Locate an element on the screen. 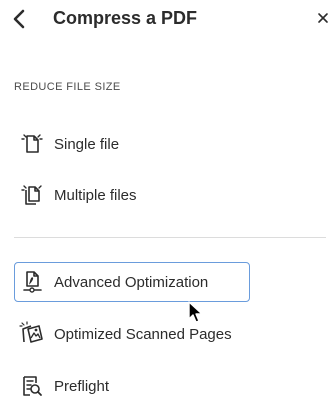  page-title: Compress a PDF is located at coordinates (125, 18).